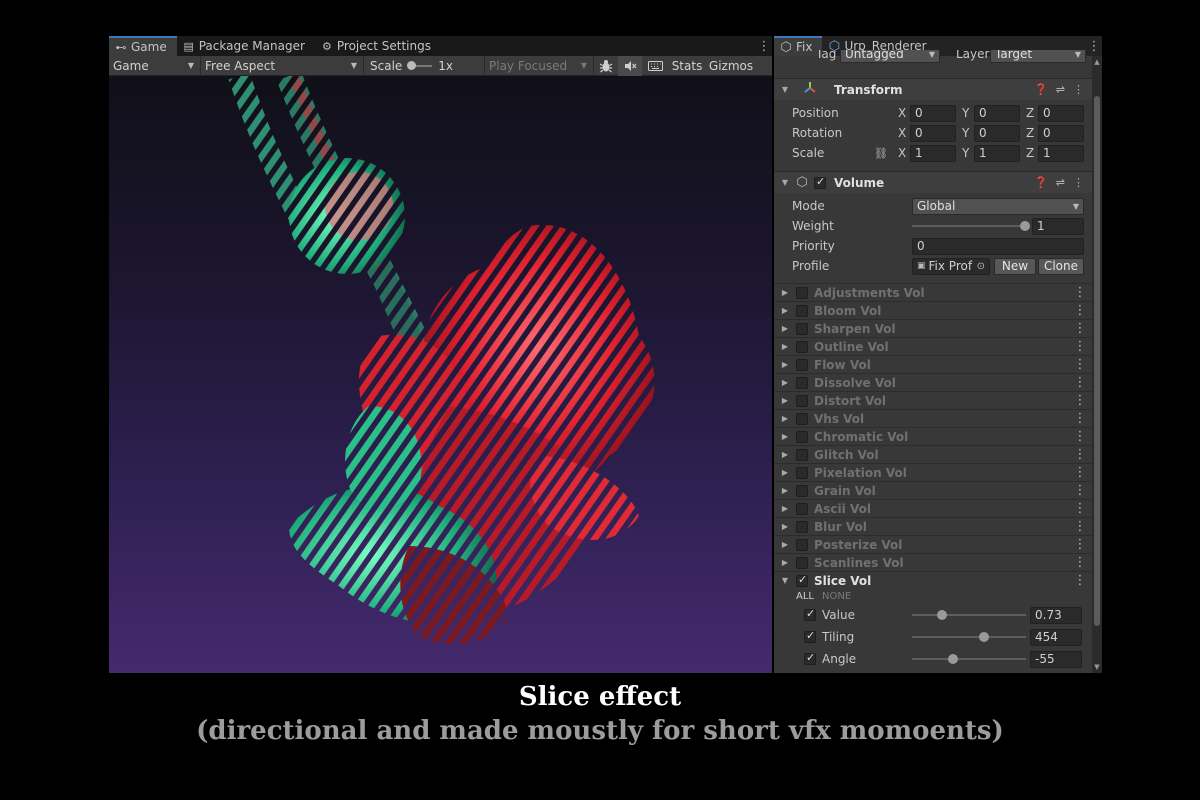  I want to click on inspector-scrollbar: ▲ ▼, so click(1097, 364).